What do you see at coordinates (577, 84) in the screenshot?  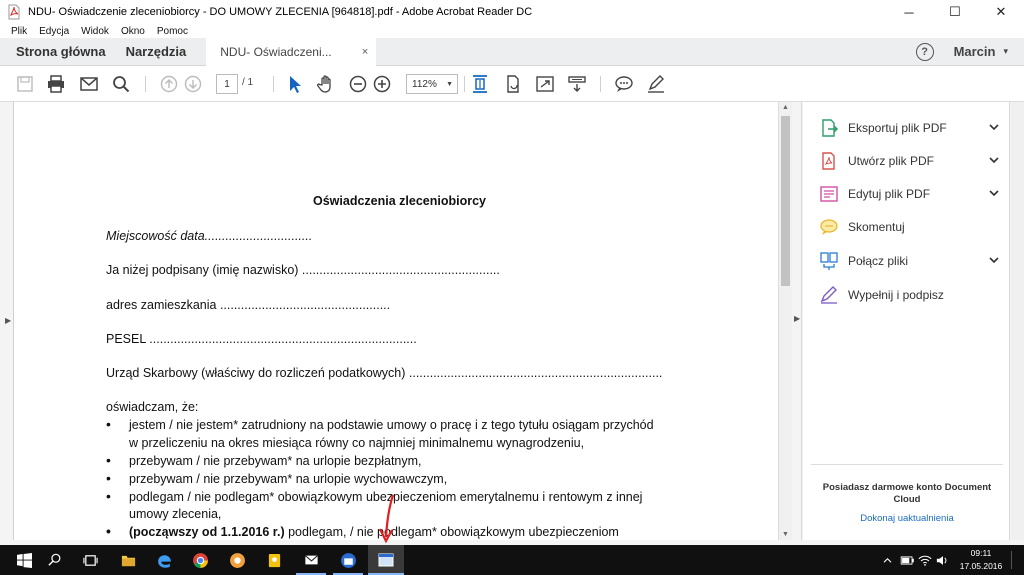 I see `read-mode-icon` at bounding box center [577, 84].